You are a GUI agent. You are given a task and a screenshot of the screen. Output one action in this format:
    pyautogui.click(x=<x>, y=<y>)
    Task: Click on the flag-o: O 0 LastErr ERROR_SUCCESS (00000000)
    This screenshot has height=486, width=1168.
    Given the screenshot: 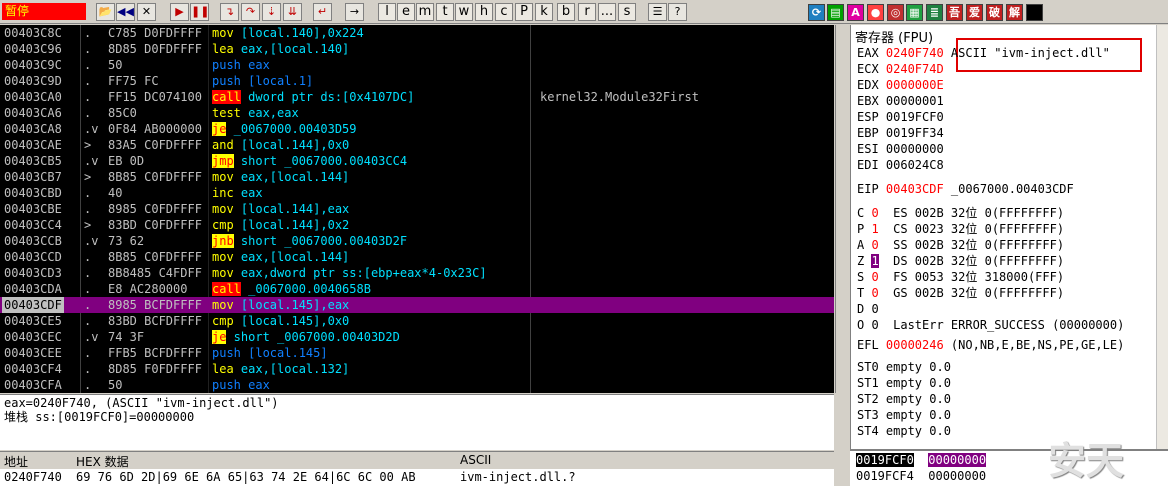 What is the action you would take?
    pyautogui.click(x=990, y=325)
    